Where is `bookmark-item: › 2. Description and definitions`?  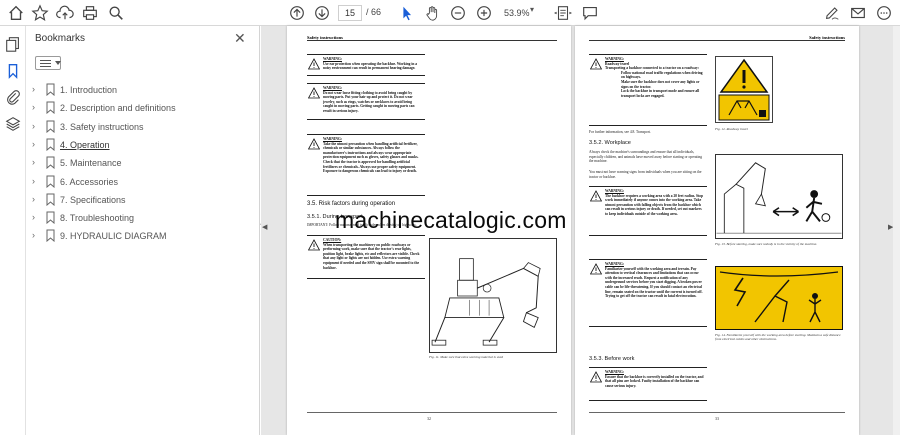
bookmark-item: › 2. Description and definitions is located at coordinates (142, 109).